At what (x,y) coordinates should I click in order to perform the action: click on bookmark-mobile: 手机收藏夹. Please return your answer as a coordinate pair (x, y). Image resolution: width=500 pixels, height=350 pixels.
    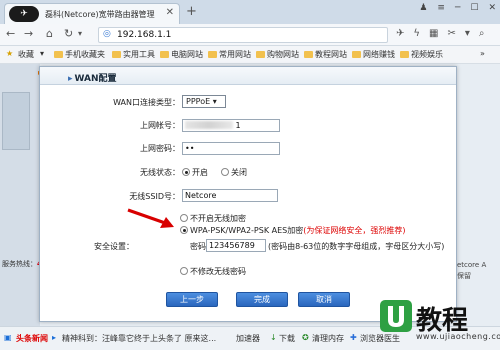
    Looking at the image, I should click on (79, 54).